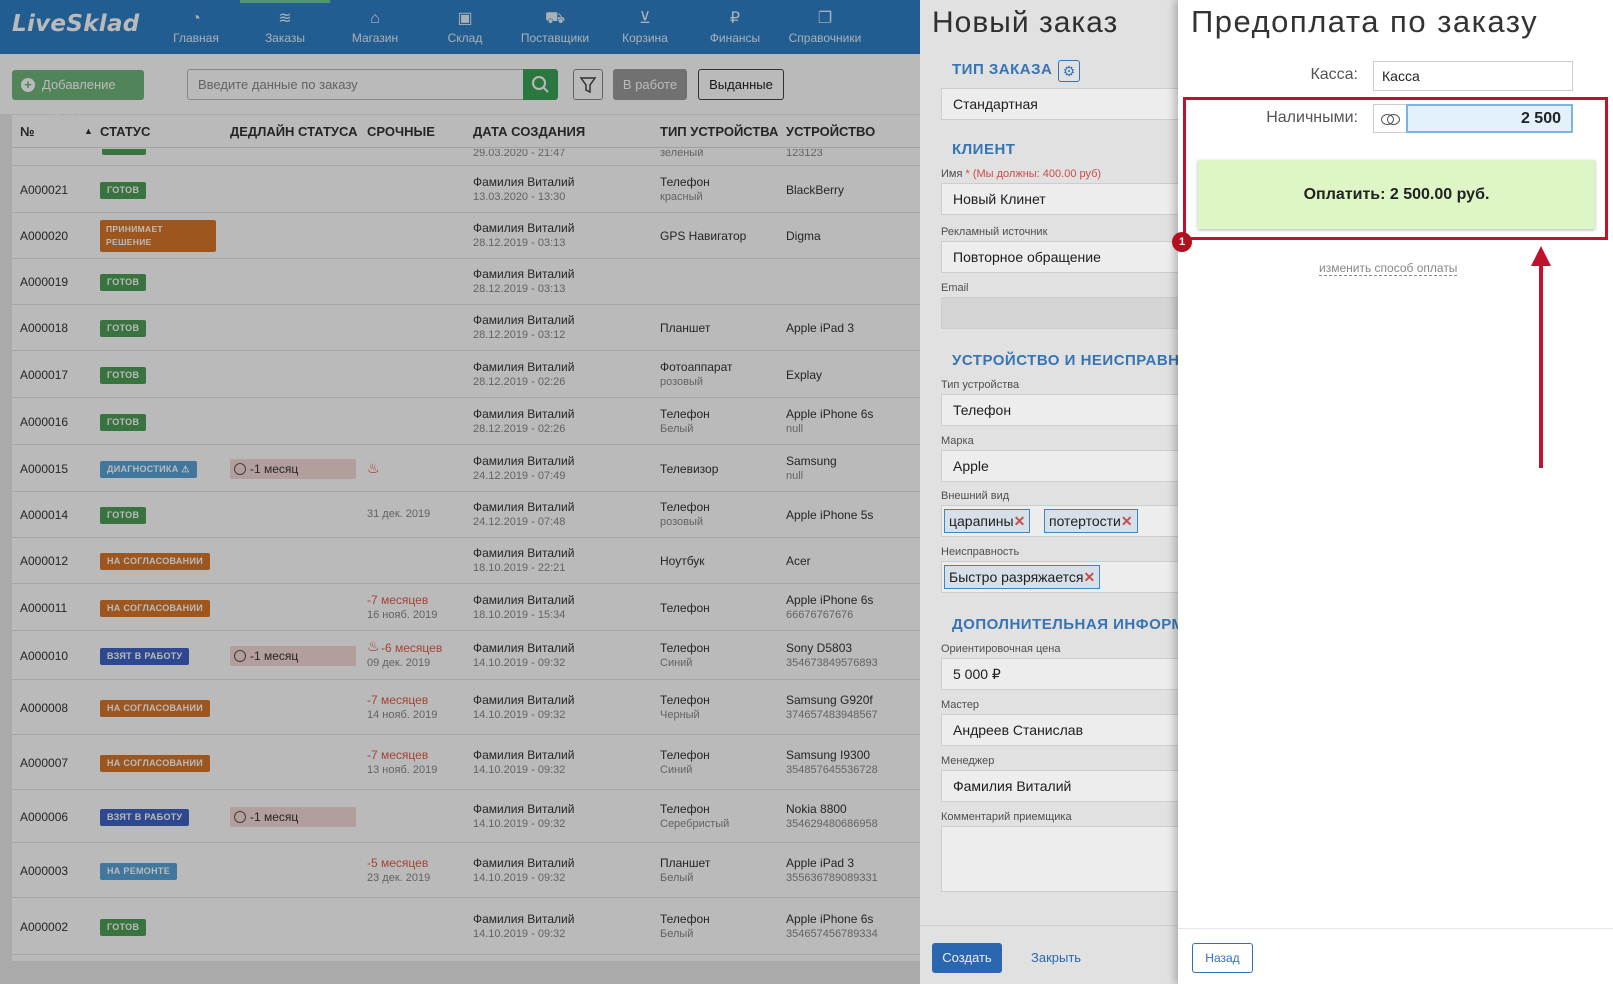 Image resolution: width=1613 pixels, height=984 pixels. What do you see at coordinates (1541, 365) in the screenshot?
I see `annotation-arrow` at bounding box center [1541, 365].